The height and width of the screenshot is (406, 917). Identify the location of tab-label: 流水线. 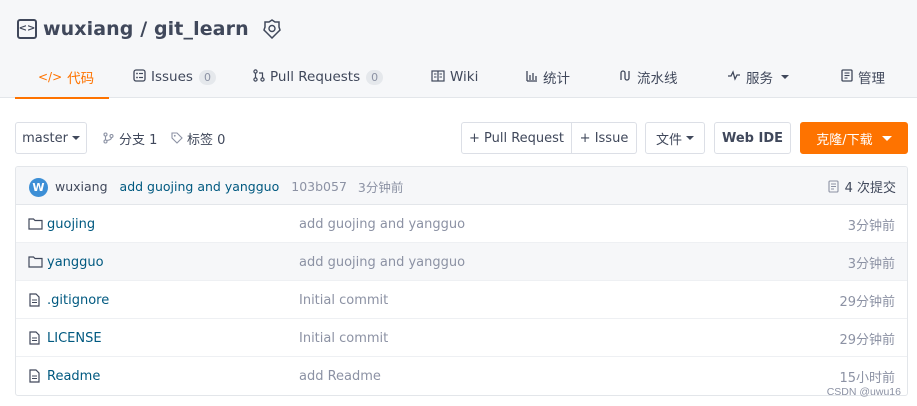
(657, 79).